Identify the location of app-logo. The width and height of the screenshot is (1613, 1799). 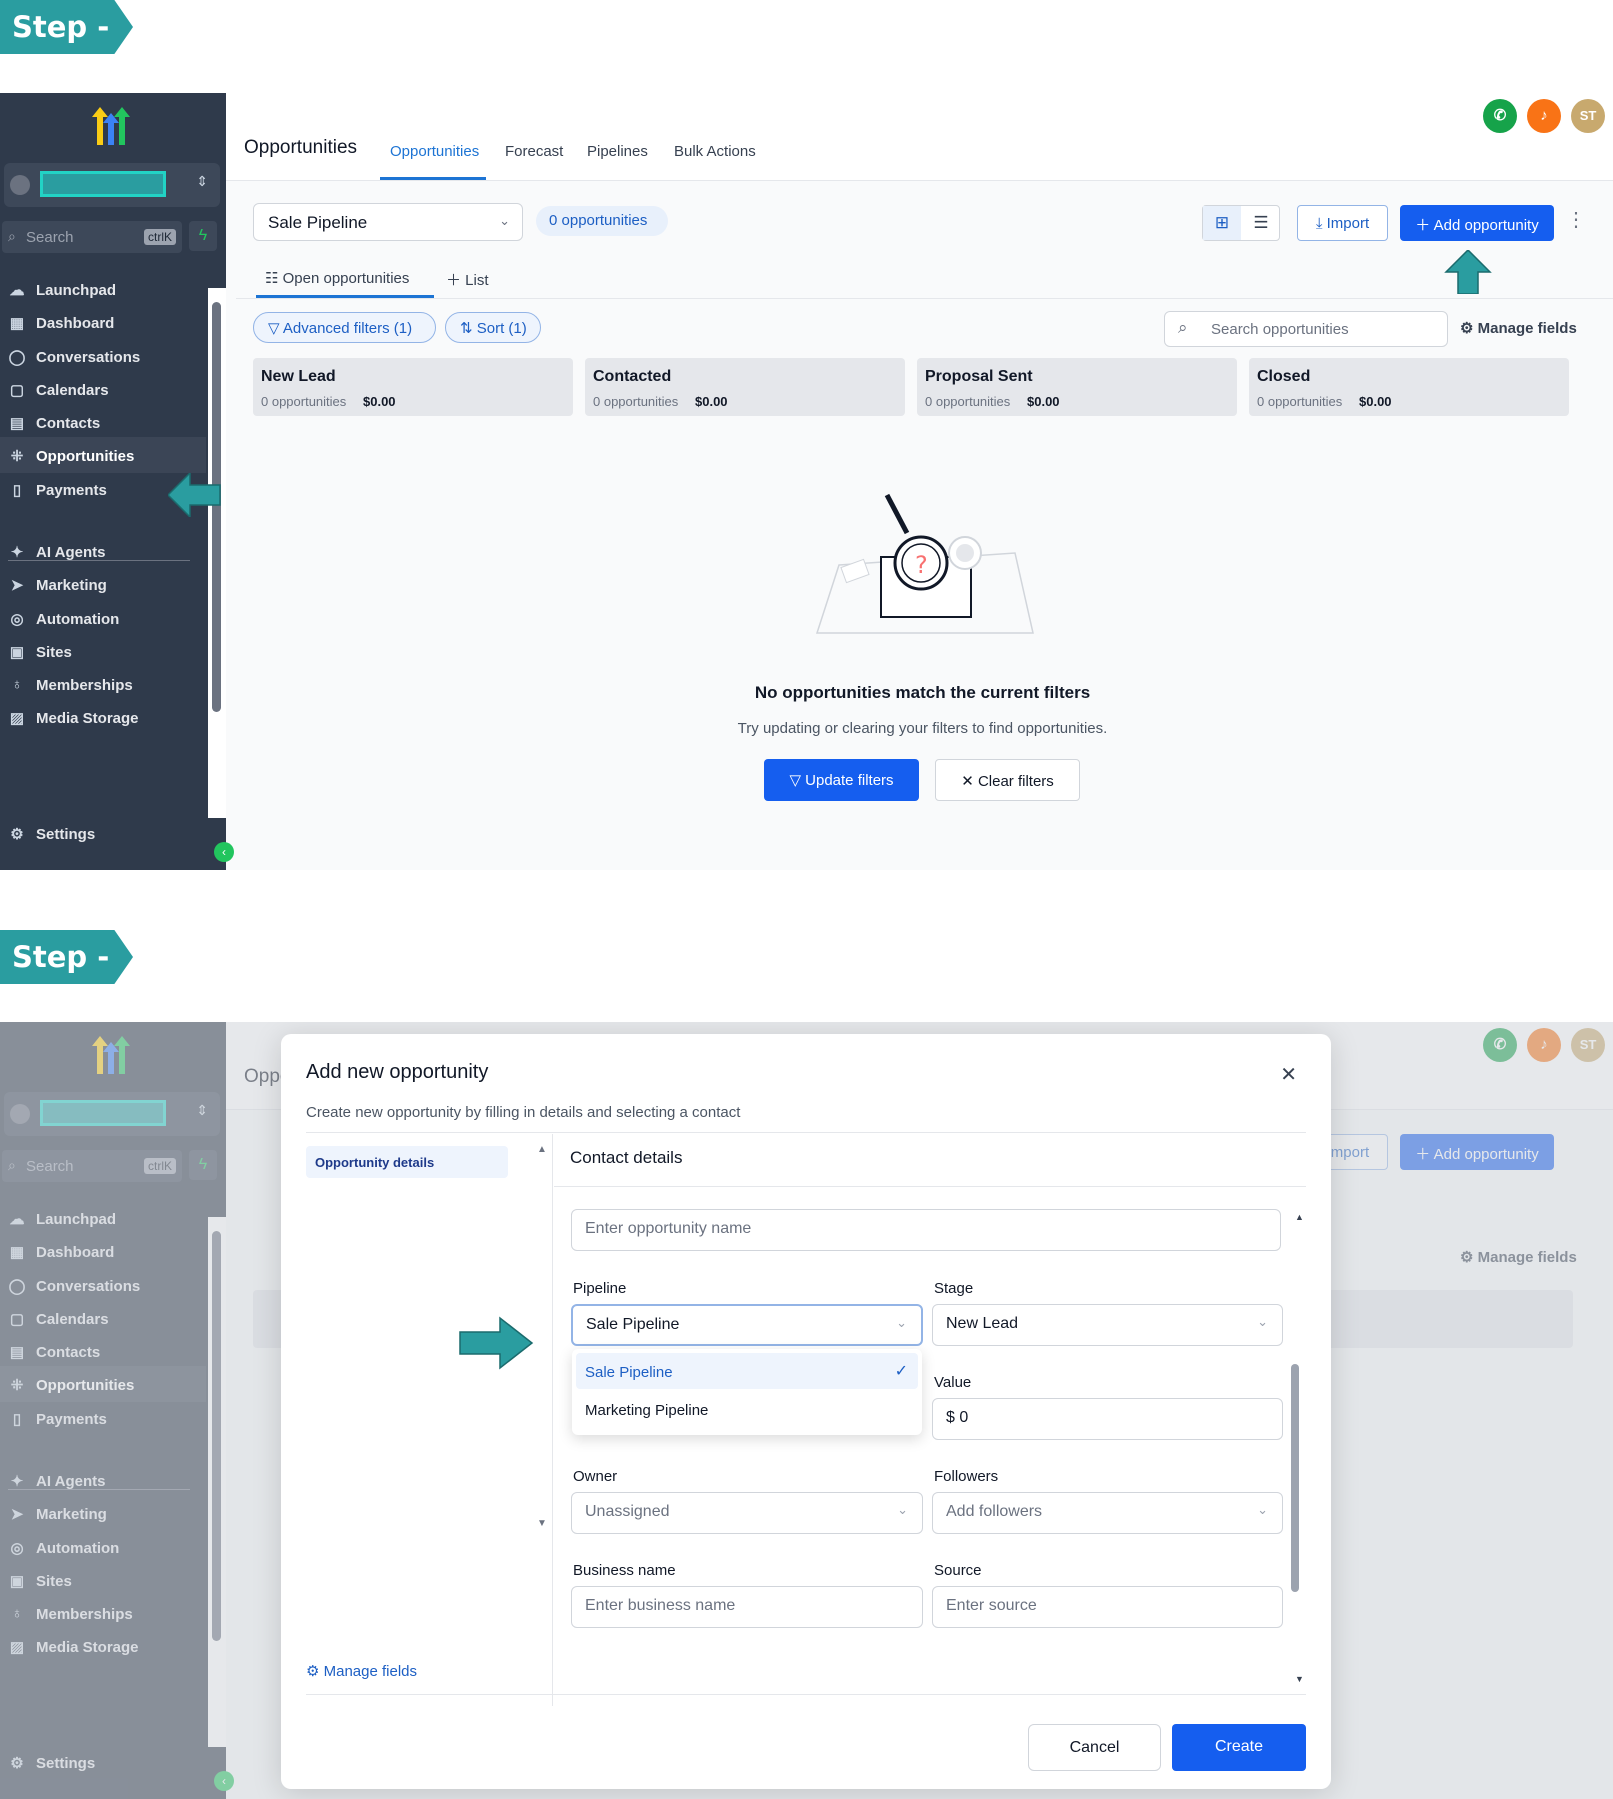
(111, 126).